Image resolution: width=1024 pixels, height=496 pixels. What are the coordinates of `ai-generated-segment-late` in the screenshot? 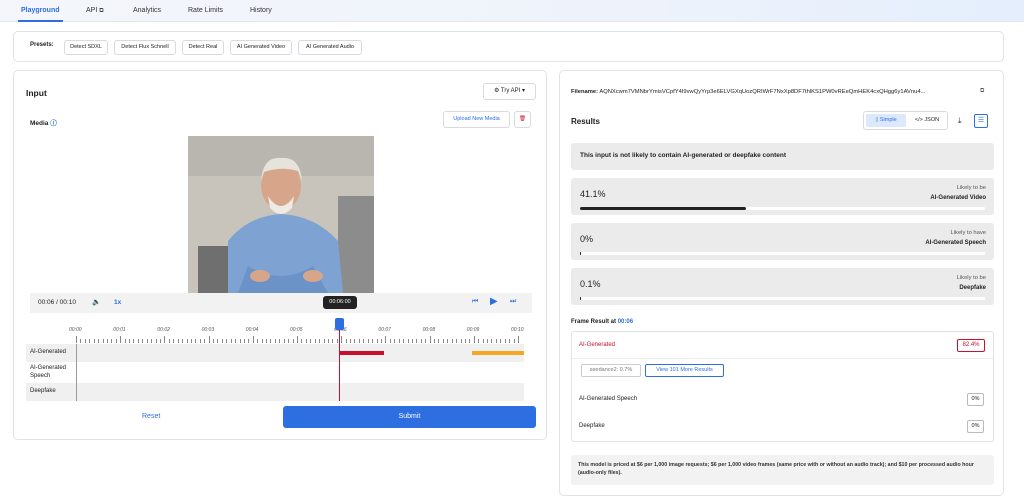 It's located at (498, 353).